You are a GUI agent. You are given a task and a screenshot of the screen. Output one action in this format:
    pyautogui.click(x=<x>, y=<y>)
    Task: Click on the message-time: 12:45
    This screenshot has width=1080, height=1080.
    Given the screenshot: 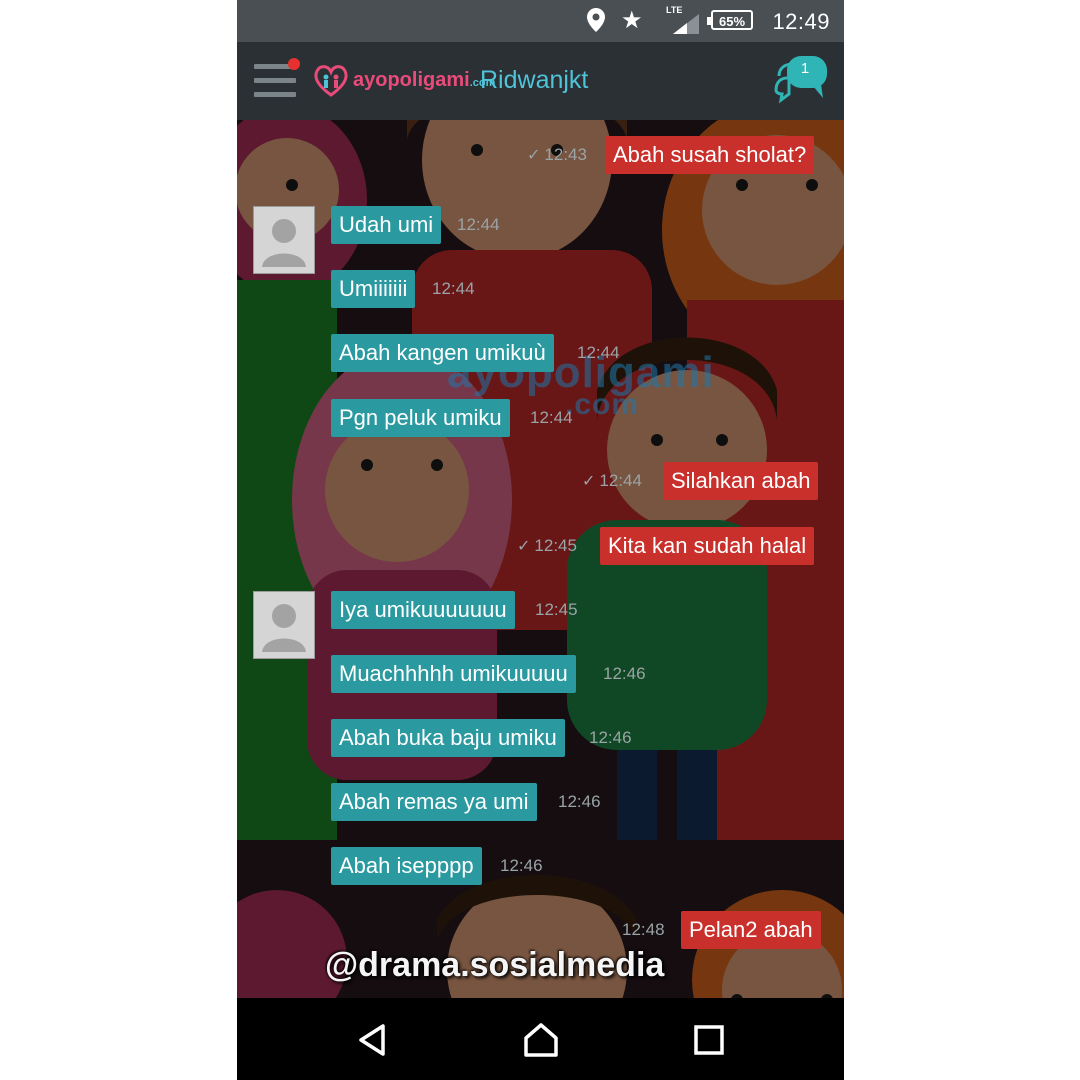 What is the action you would take?
    pyautogui.click(x=556, y=609)
    